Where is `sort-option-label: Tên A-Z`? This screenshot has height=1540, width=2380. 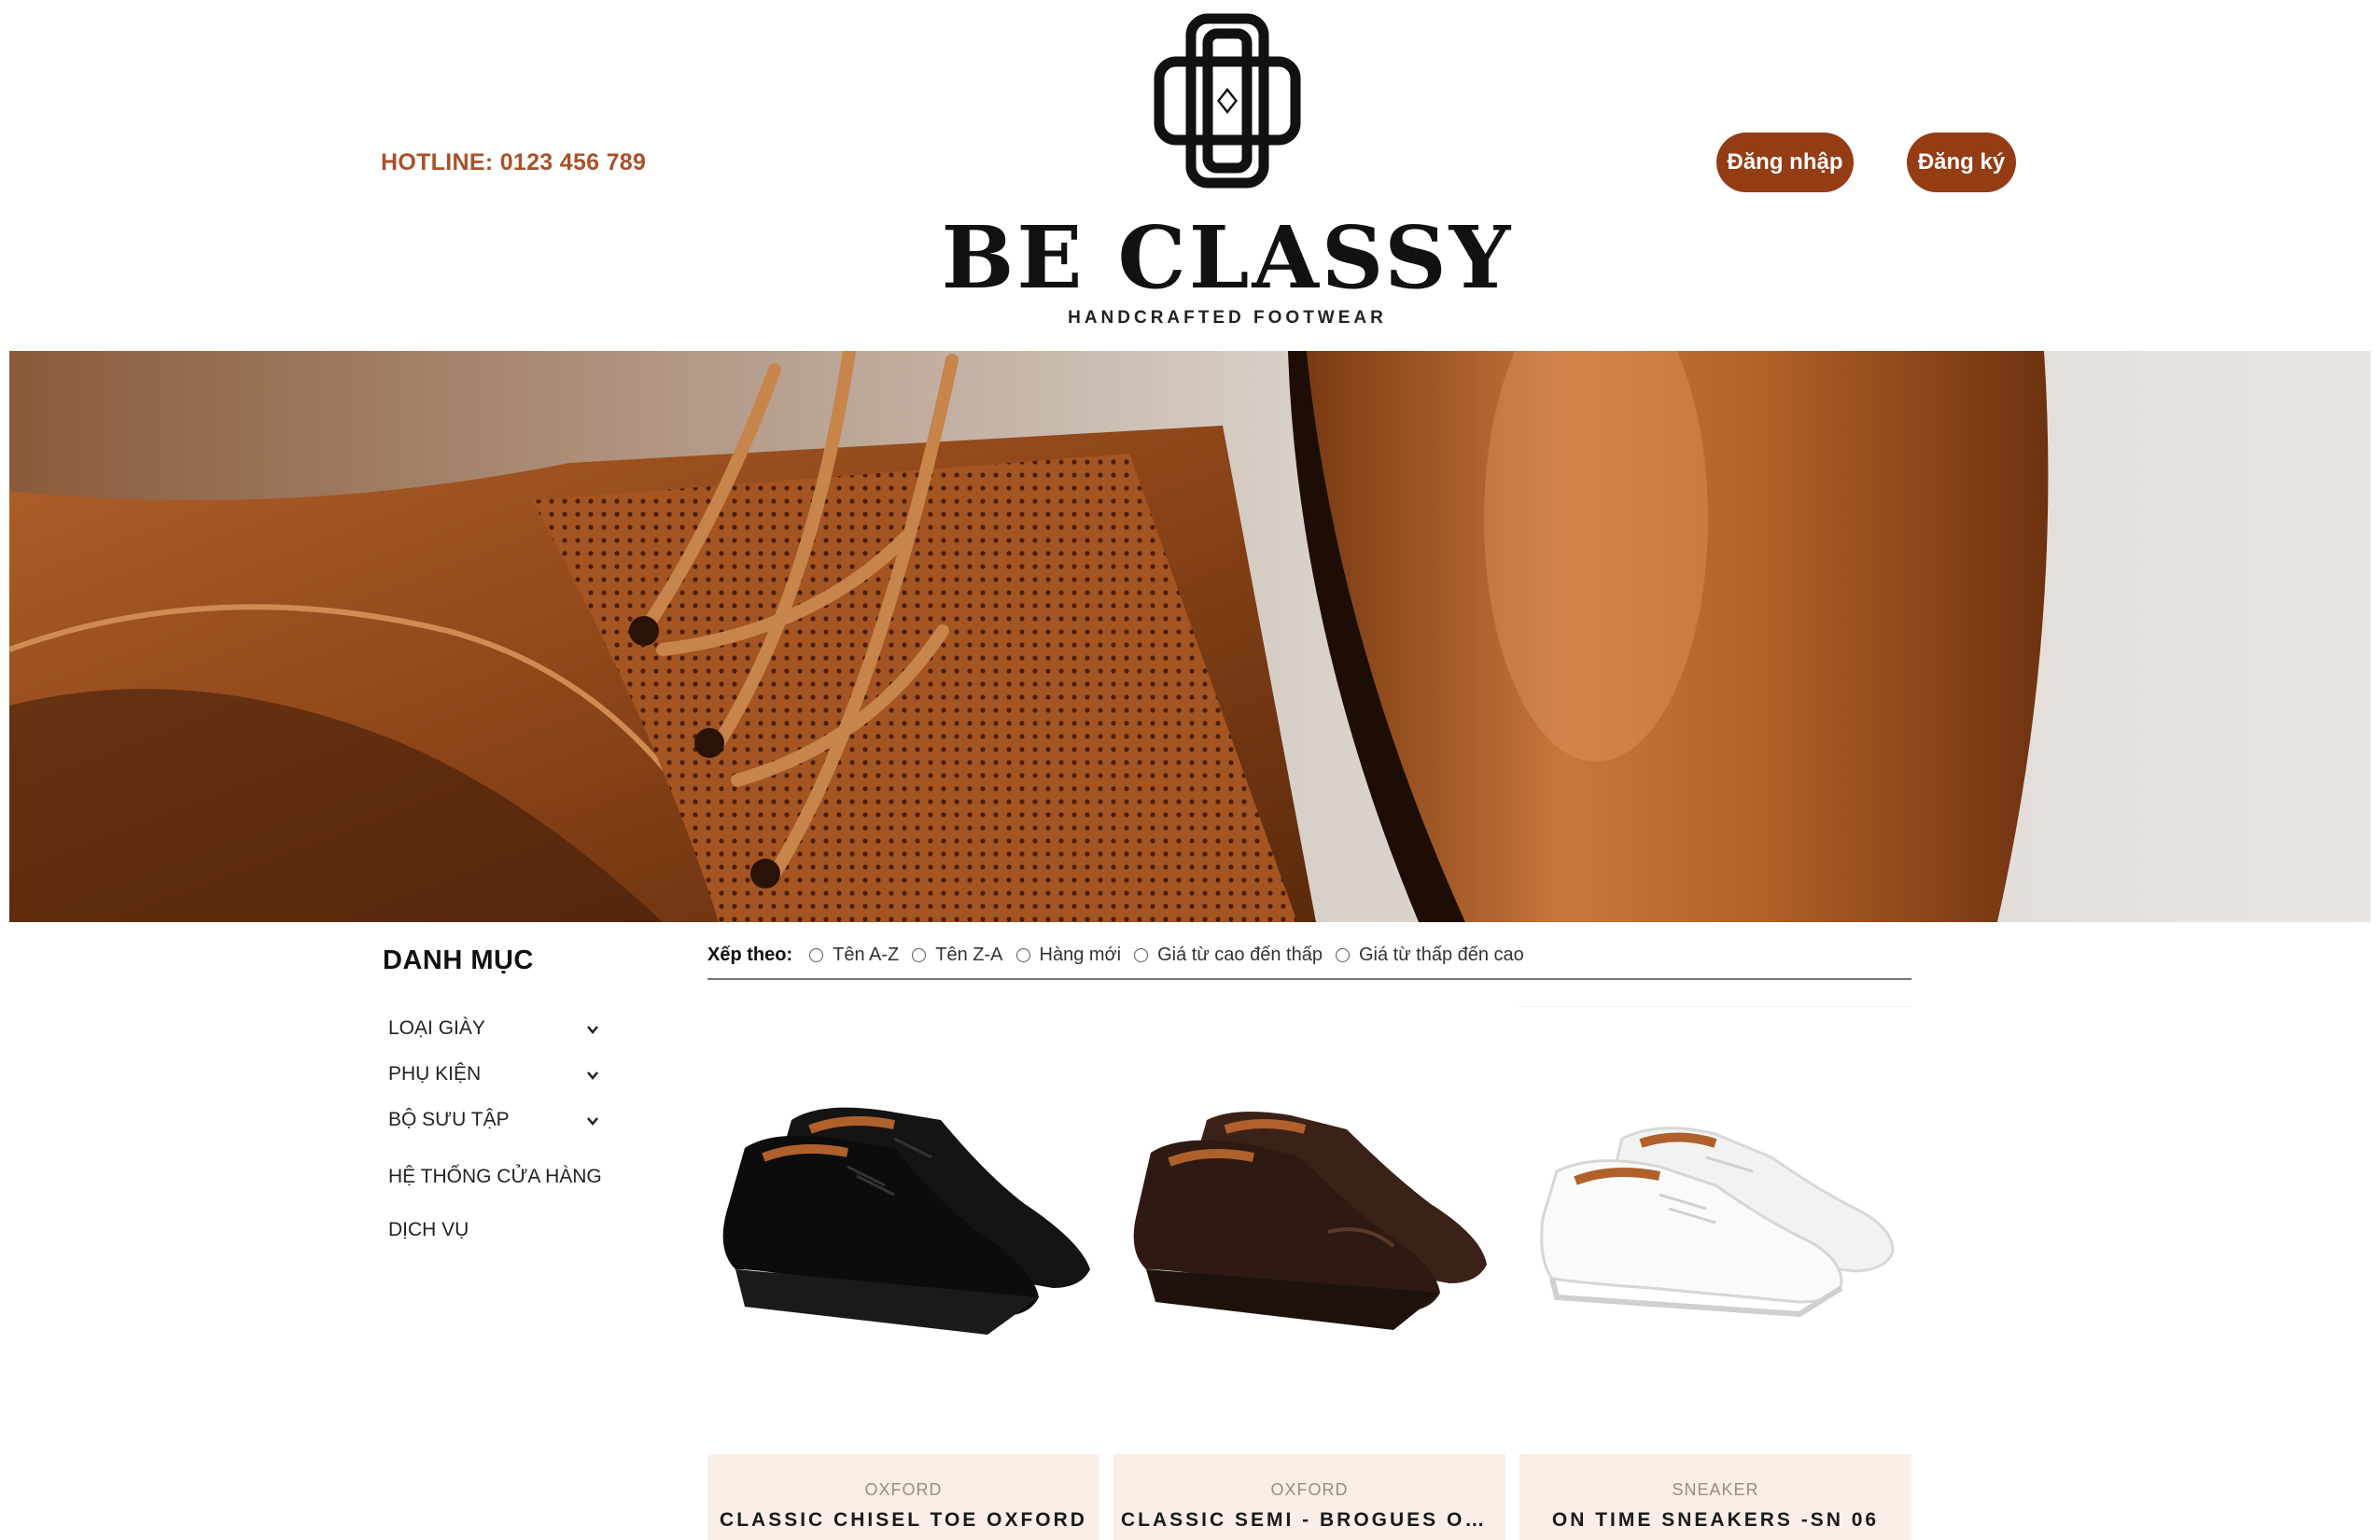
sort-option-label: Tên A-Z is located at coordinates (866, 955).